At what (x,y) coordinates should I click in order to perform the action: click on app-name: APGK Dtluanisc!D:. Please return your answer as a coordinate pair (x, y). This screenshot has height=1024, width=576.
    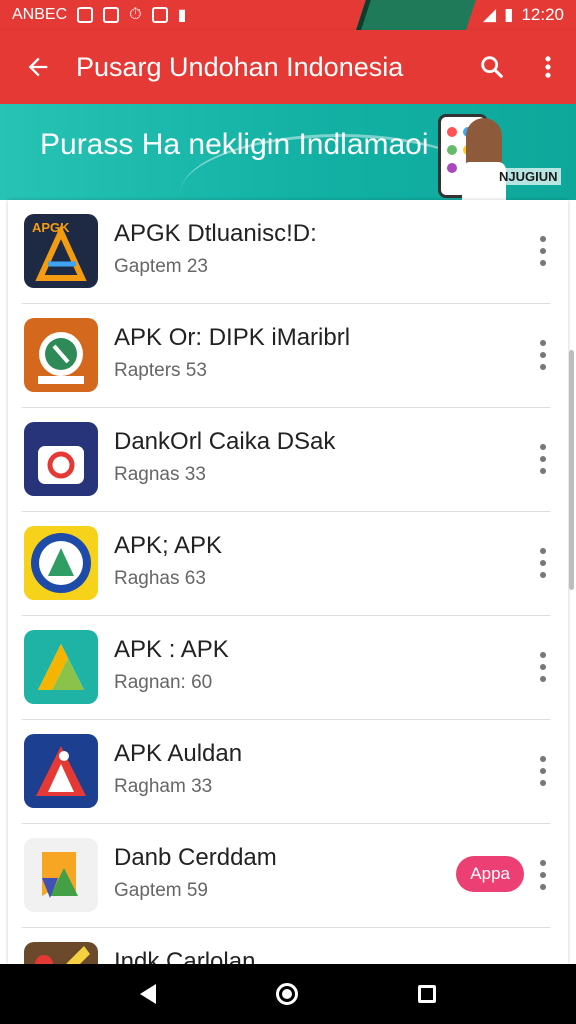
    Looking at the image, I should click on (215, 233).